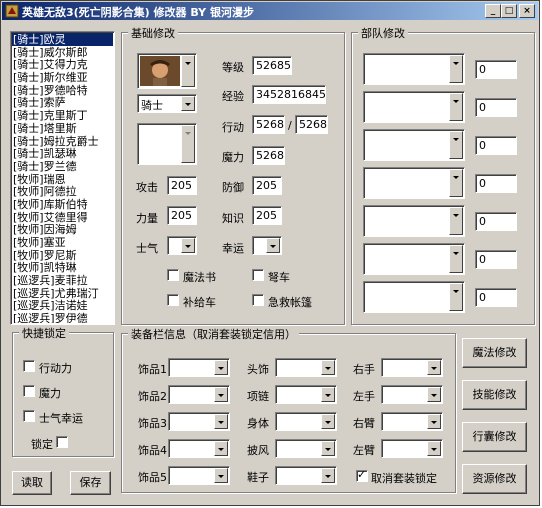  I want to click on equip-right-hand-label: 右手, so click(364, 369).